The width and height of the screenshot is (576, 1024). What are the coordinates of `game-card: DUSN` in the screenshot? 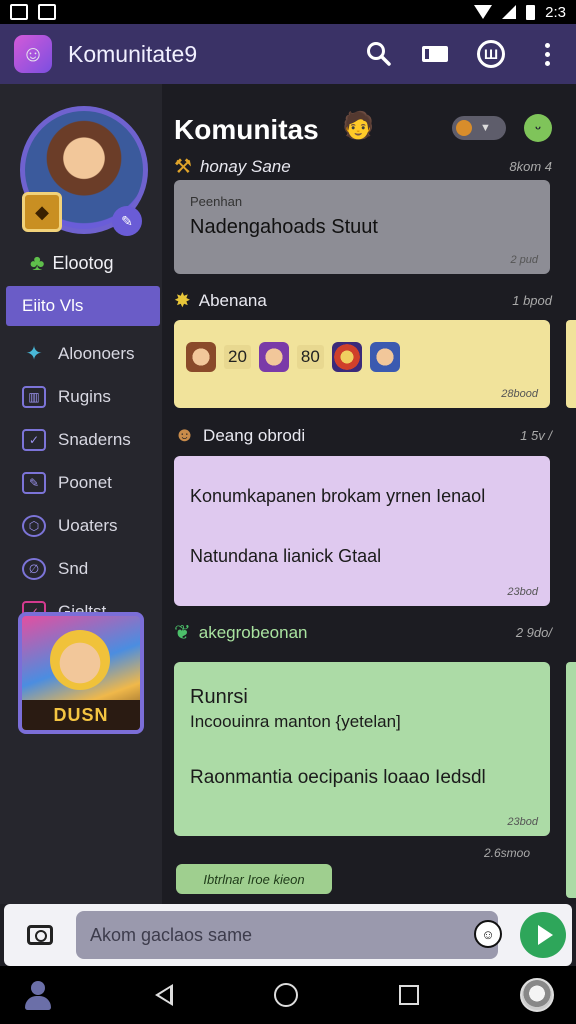 It's located at (81, 673).